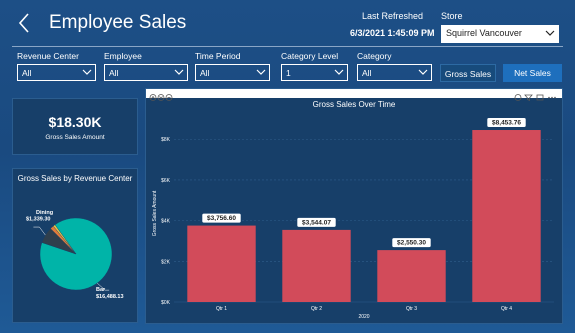 Image resolution: width=575 pixels, height=333 pixels. I want to click on x-tick-label: Qtr 3, so click(411, 309).